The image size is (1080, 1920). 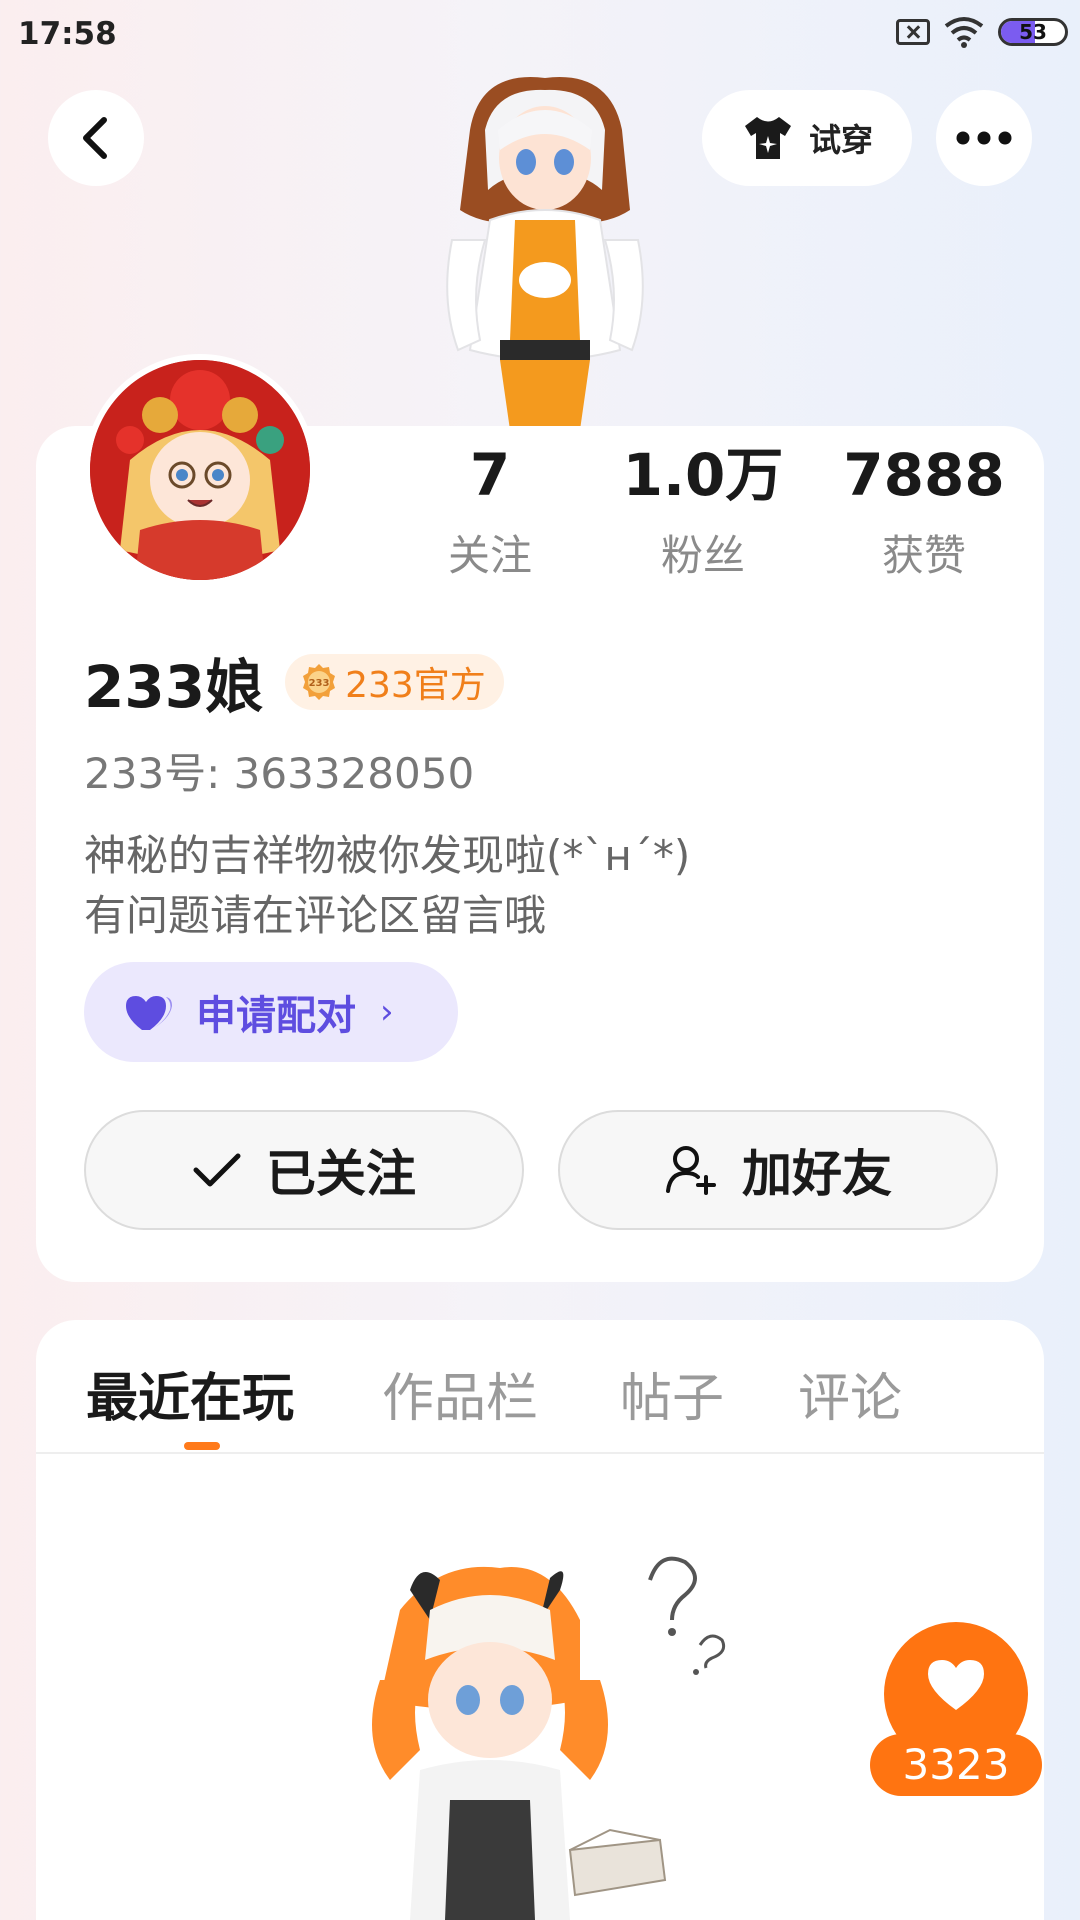 What do you see at coordinates (924, 511) in the screenshot?
I see `likes-stat: 7888 获赞` at bounding box center [924, 511].